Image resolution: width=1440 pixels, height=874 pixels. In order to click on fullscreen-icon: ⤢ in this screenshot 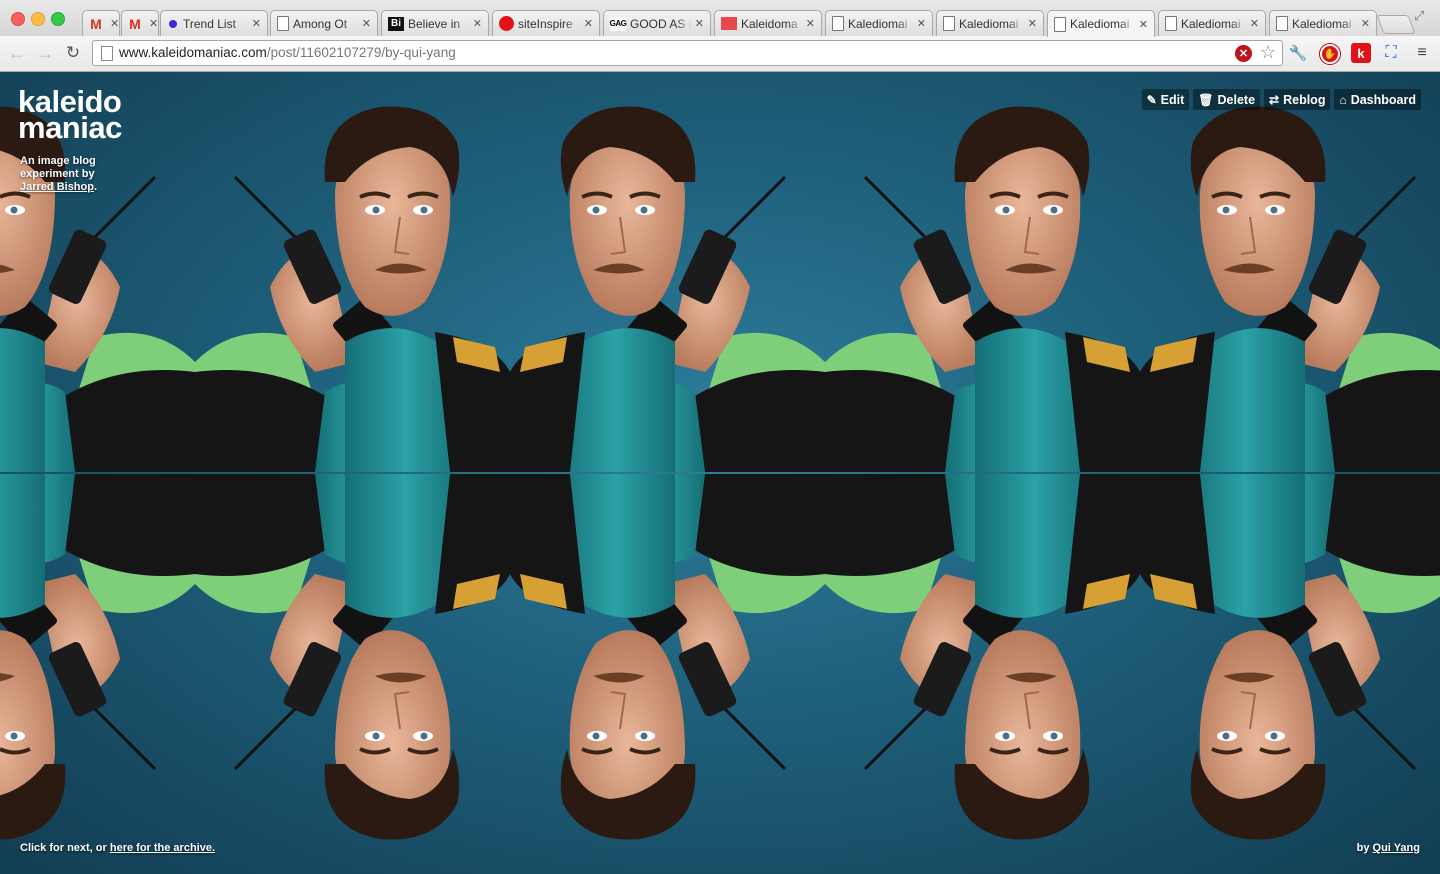, I will do `click(1419, 16)`.